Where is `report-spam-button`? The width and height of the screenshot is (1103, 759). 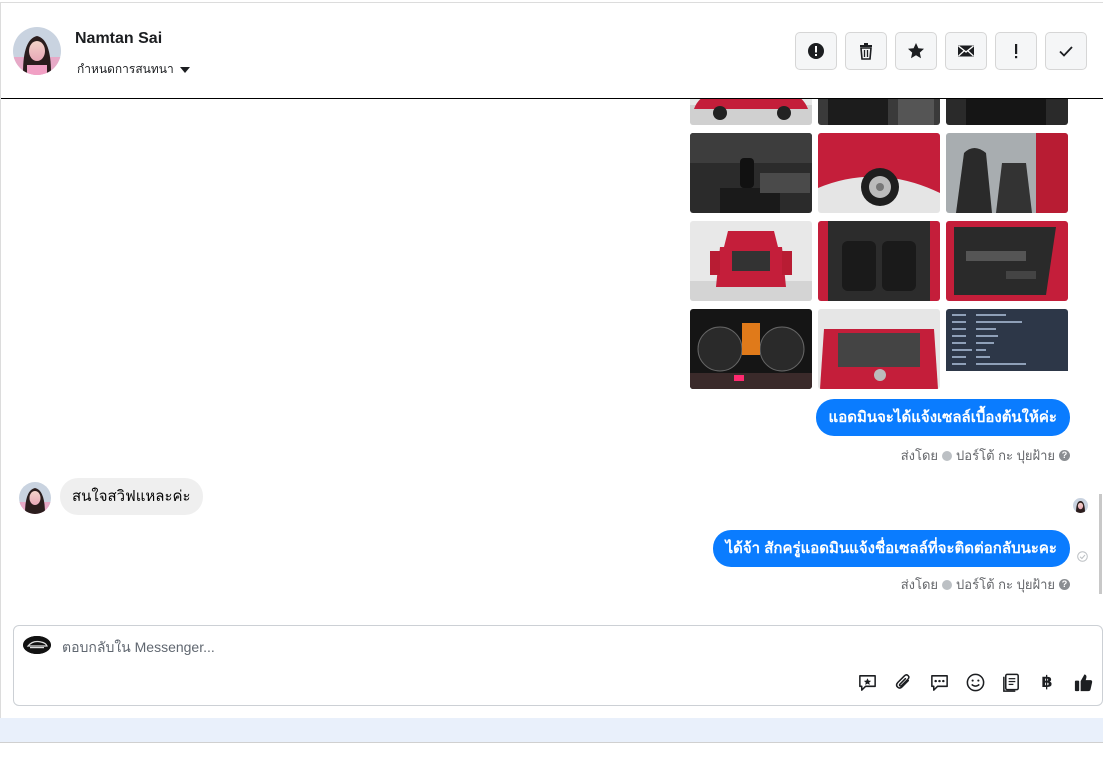 report-spam-button is located at coordinates (816, 51).